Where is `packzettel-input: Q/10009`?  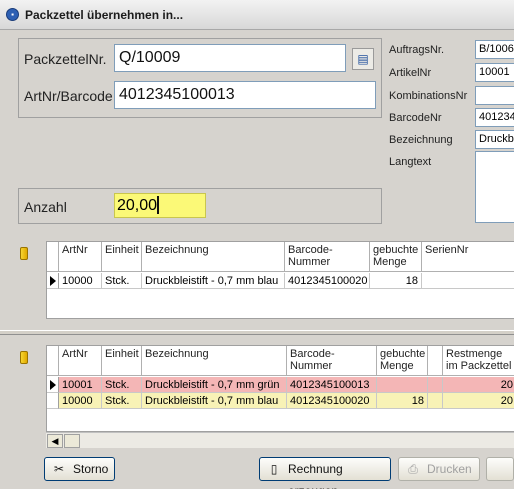 packzettel-input: Q/10009 is located at coordinates (230, 58).